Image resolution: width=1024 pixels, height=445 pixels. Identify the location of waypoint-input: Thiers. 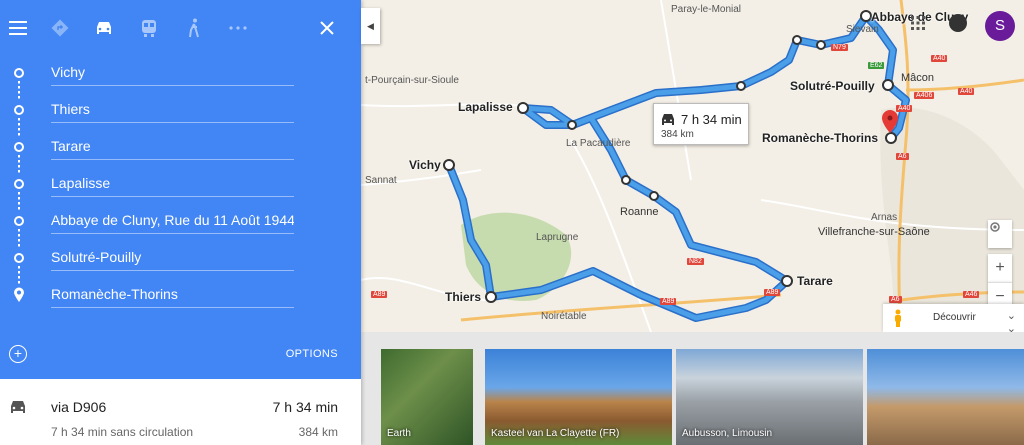
(172, 112).